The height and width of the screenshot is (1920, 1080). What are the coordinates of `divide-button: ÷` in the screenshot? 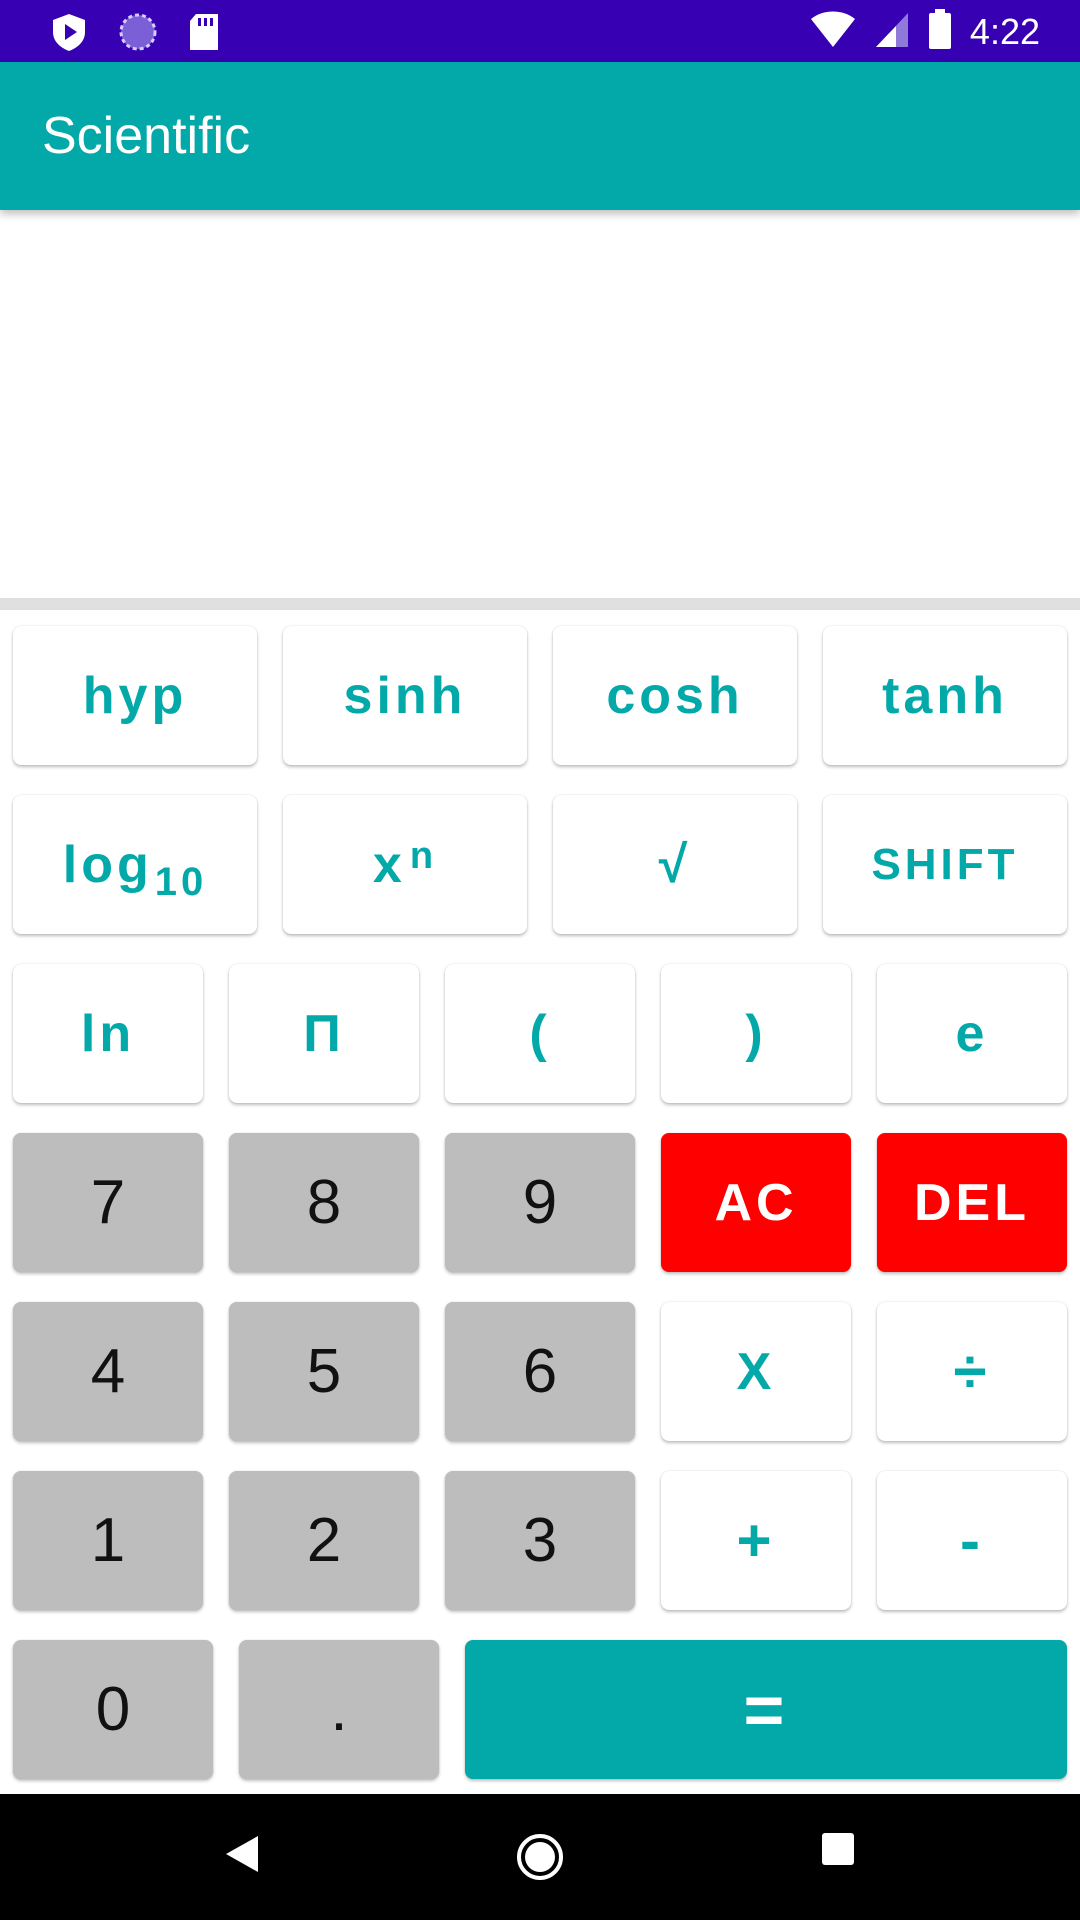 It's located at (972, 1371).